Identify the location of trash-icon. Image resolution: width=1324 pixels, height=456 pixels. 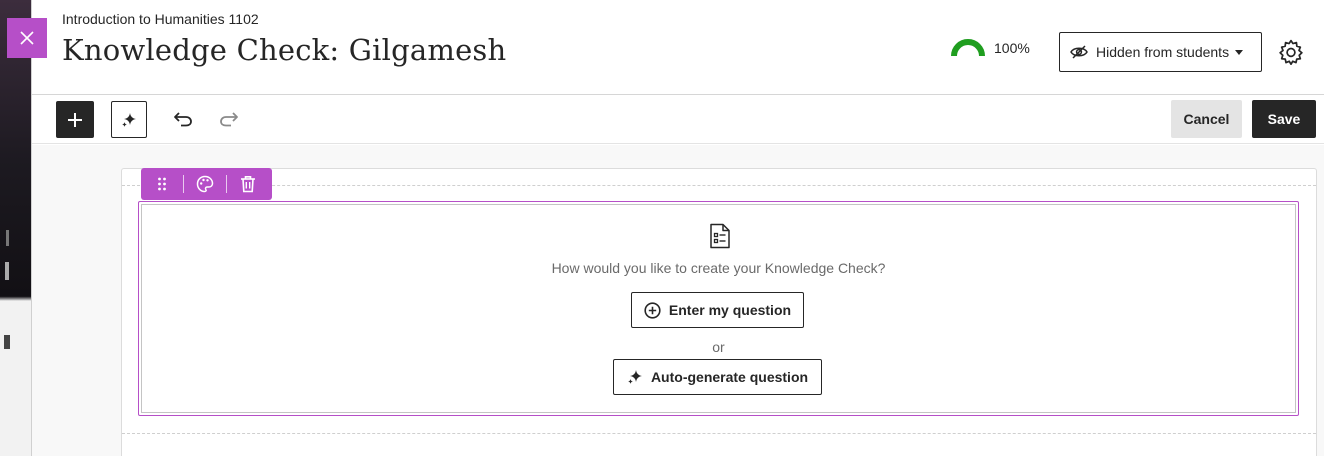
(248, 184).